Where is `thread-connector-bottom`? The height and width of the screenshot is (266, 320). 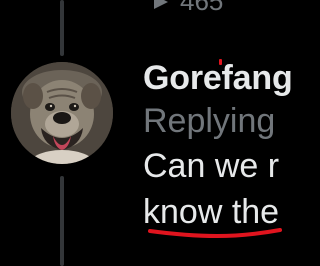 thread-connector-bottom is located at coordinates (62, 221).